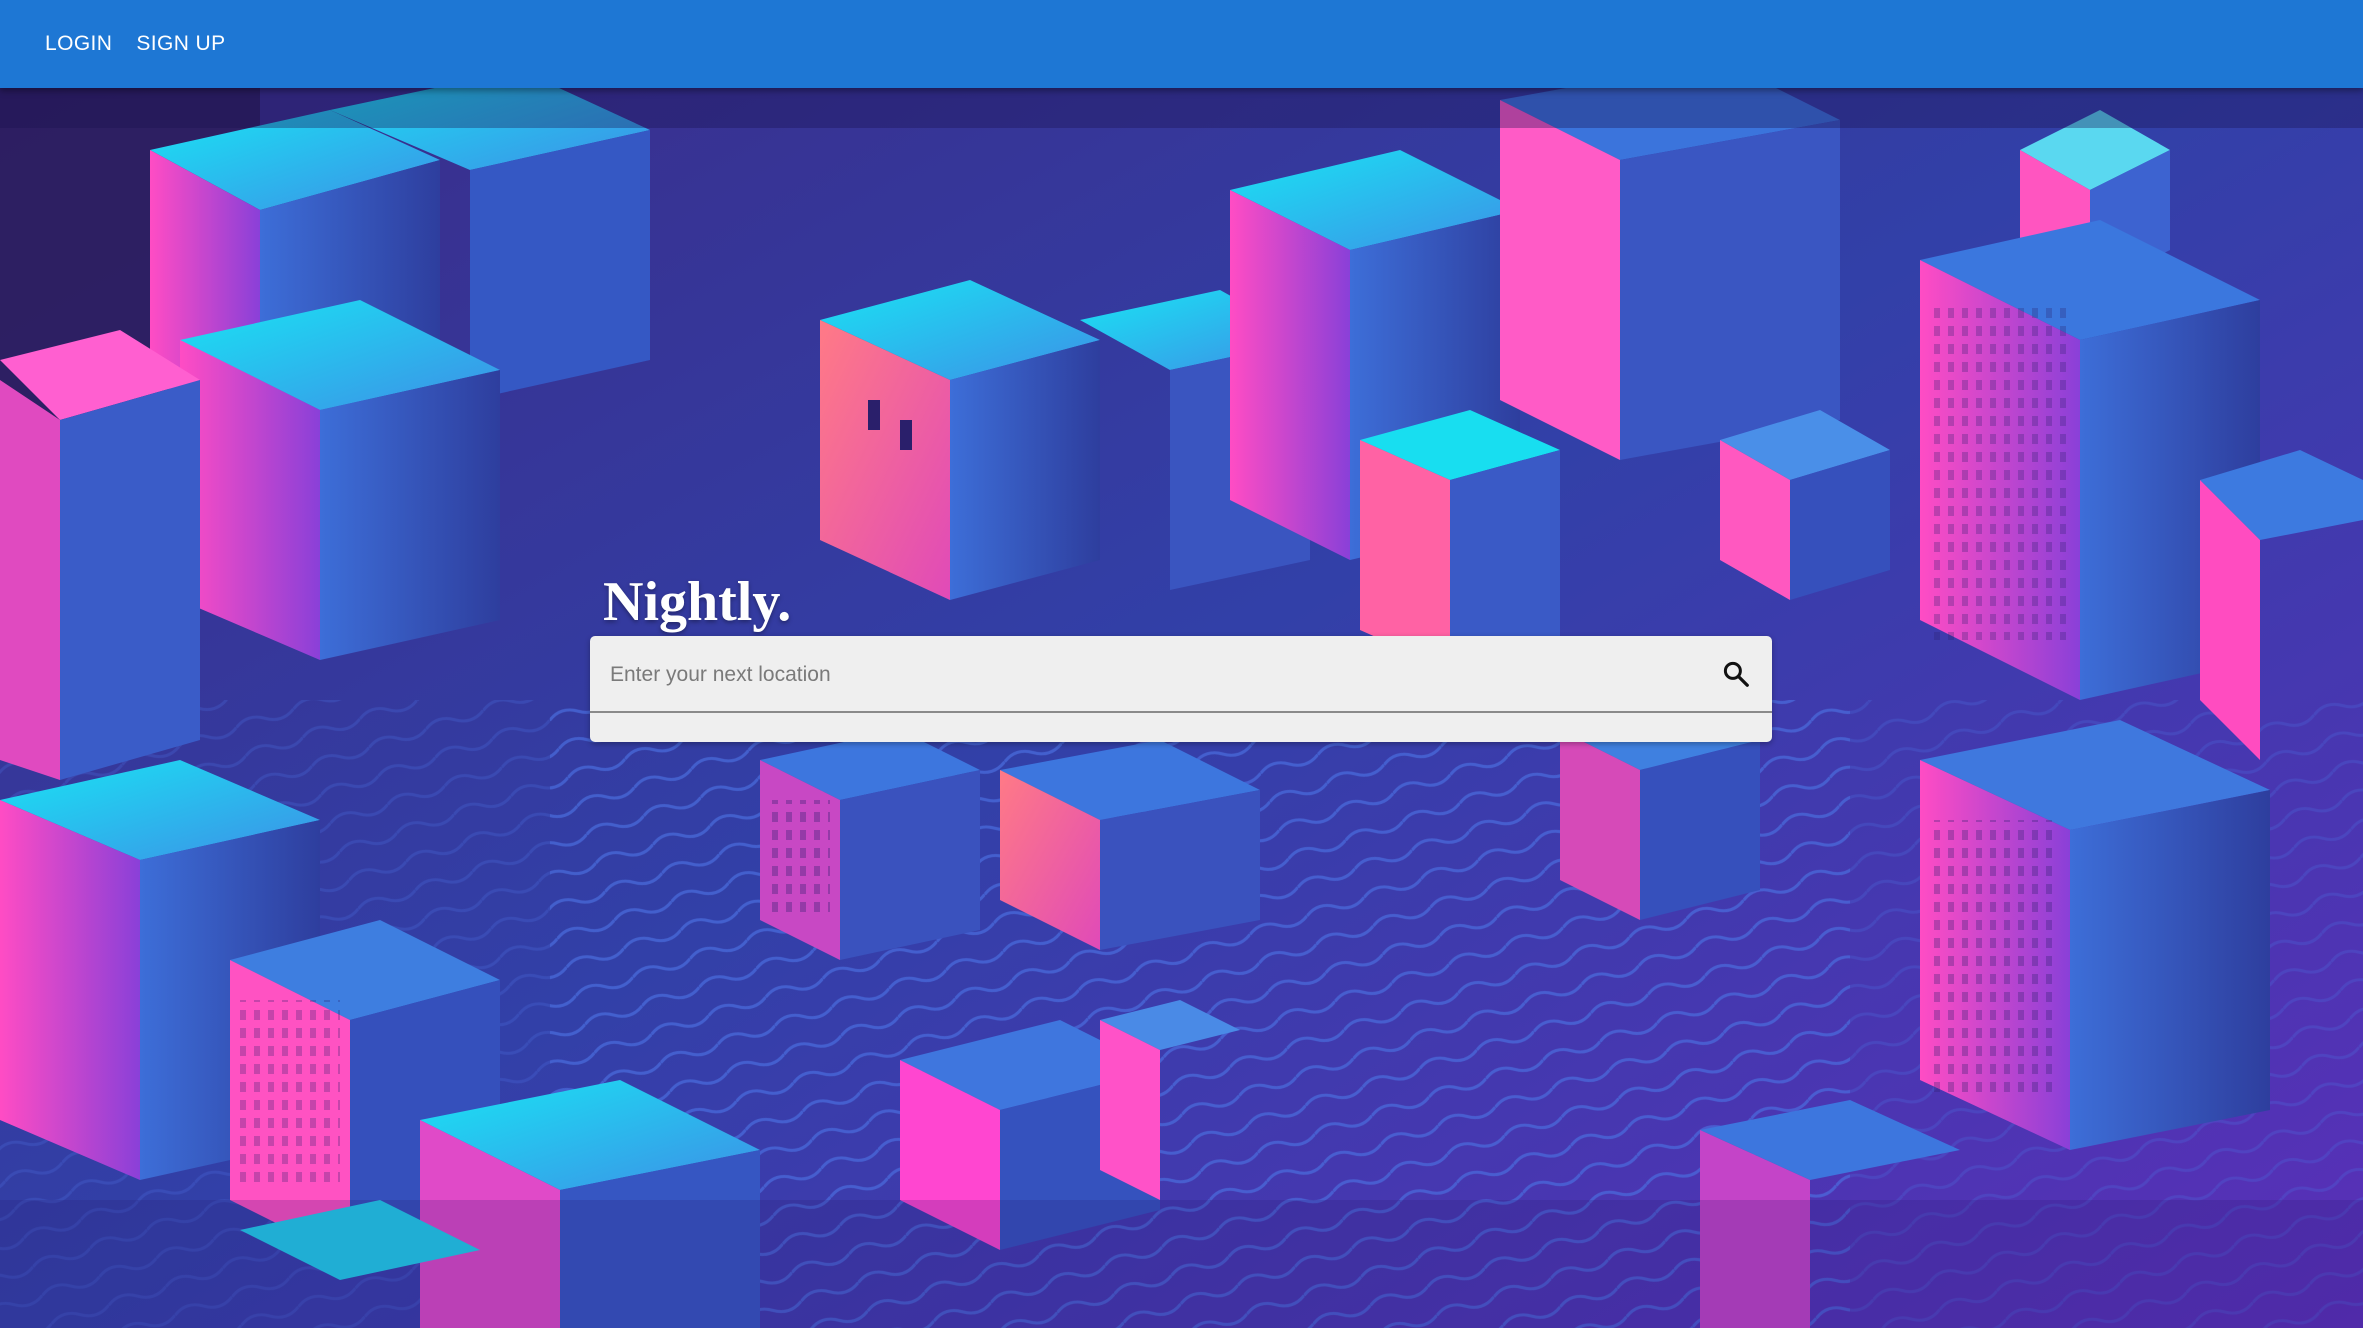  I want to click on sign-up-button: SIGN UP, so click(180, 44).